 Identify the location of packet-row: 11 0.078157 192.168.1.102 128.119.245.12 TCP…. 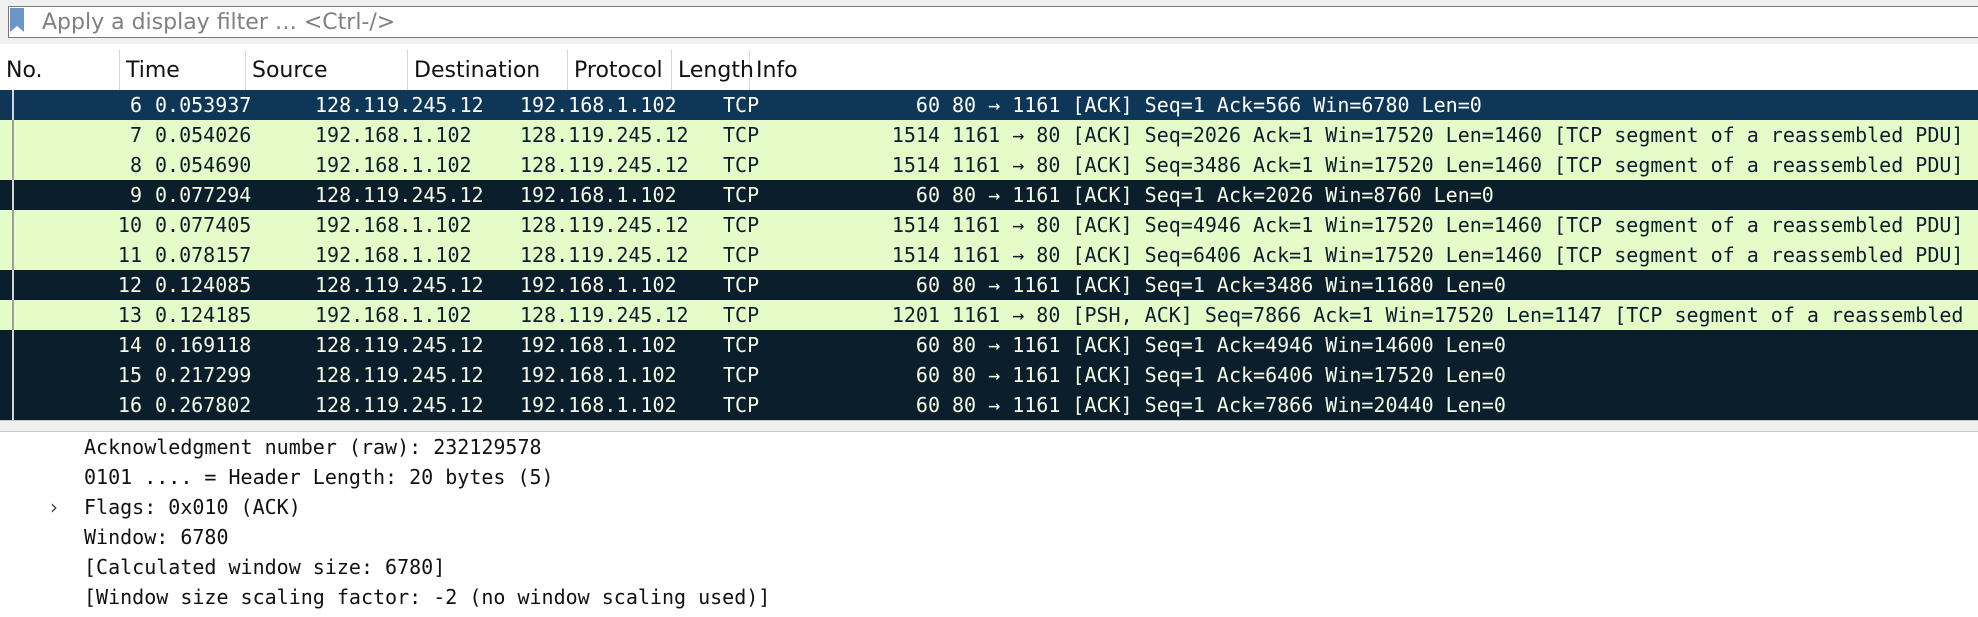
(989, 255).